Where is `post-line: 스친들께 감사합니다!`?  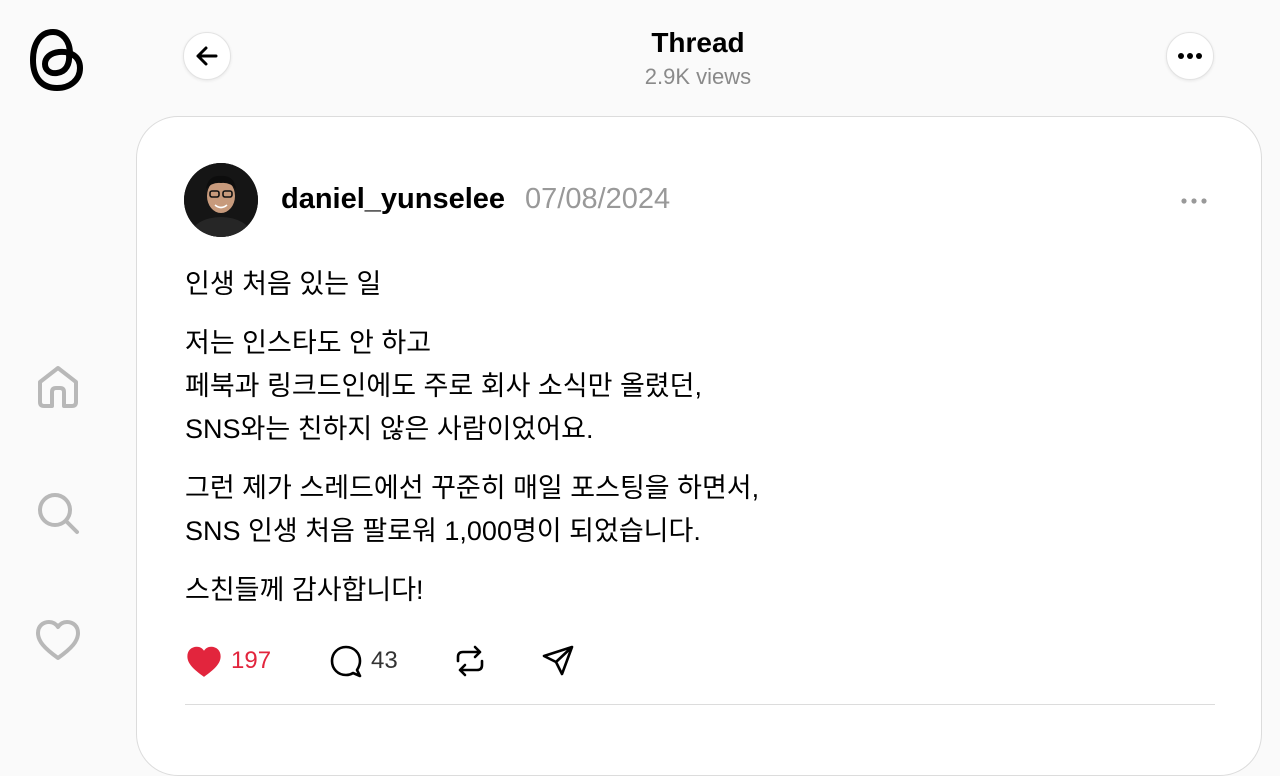 post-line: 스친들께 감사합니다! is located at coordinates (304, 590).